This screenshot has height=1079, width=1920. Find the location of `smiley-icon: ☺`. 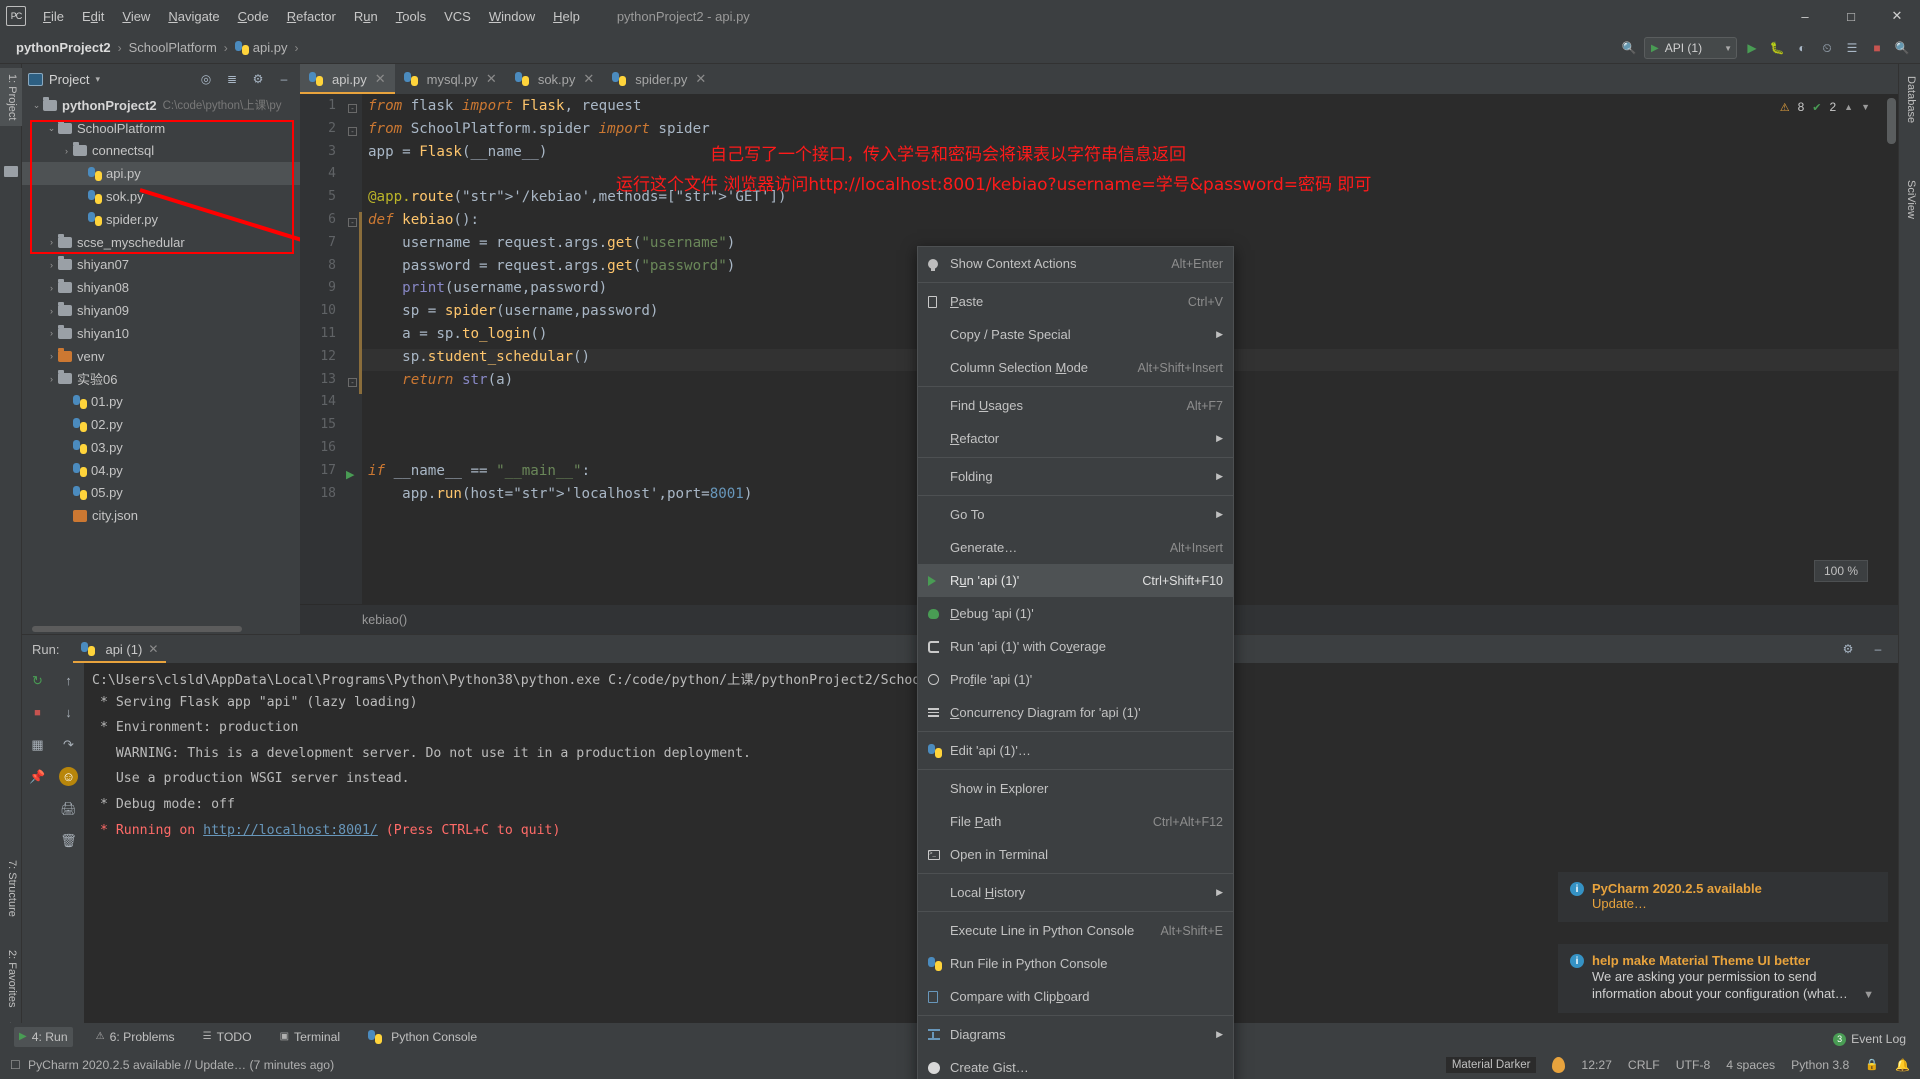

smiley-icon: ☺ is located at coordinates (68, 776).